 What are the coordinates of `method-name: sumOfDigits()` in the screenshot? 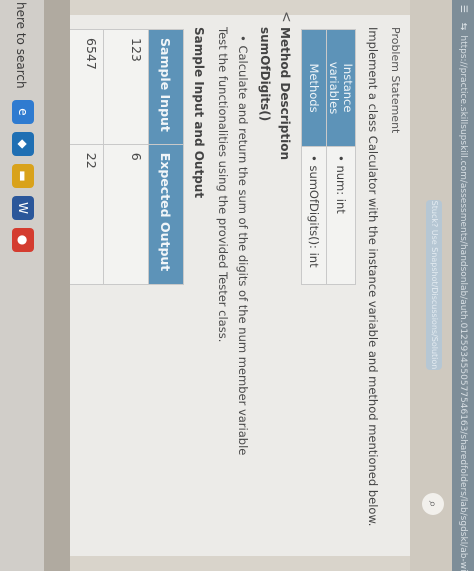 It's located at (265, 74).